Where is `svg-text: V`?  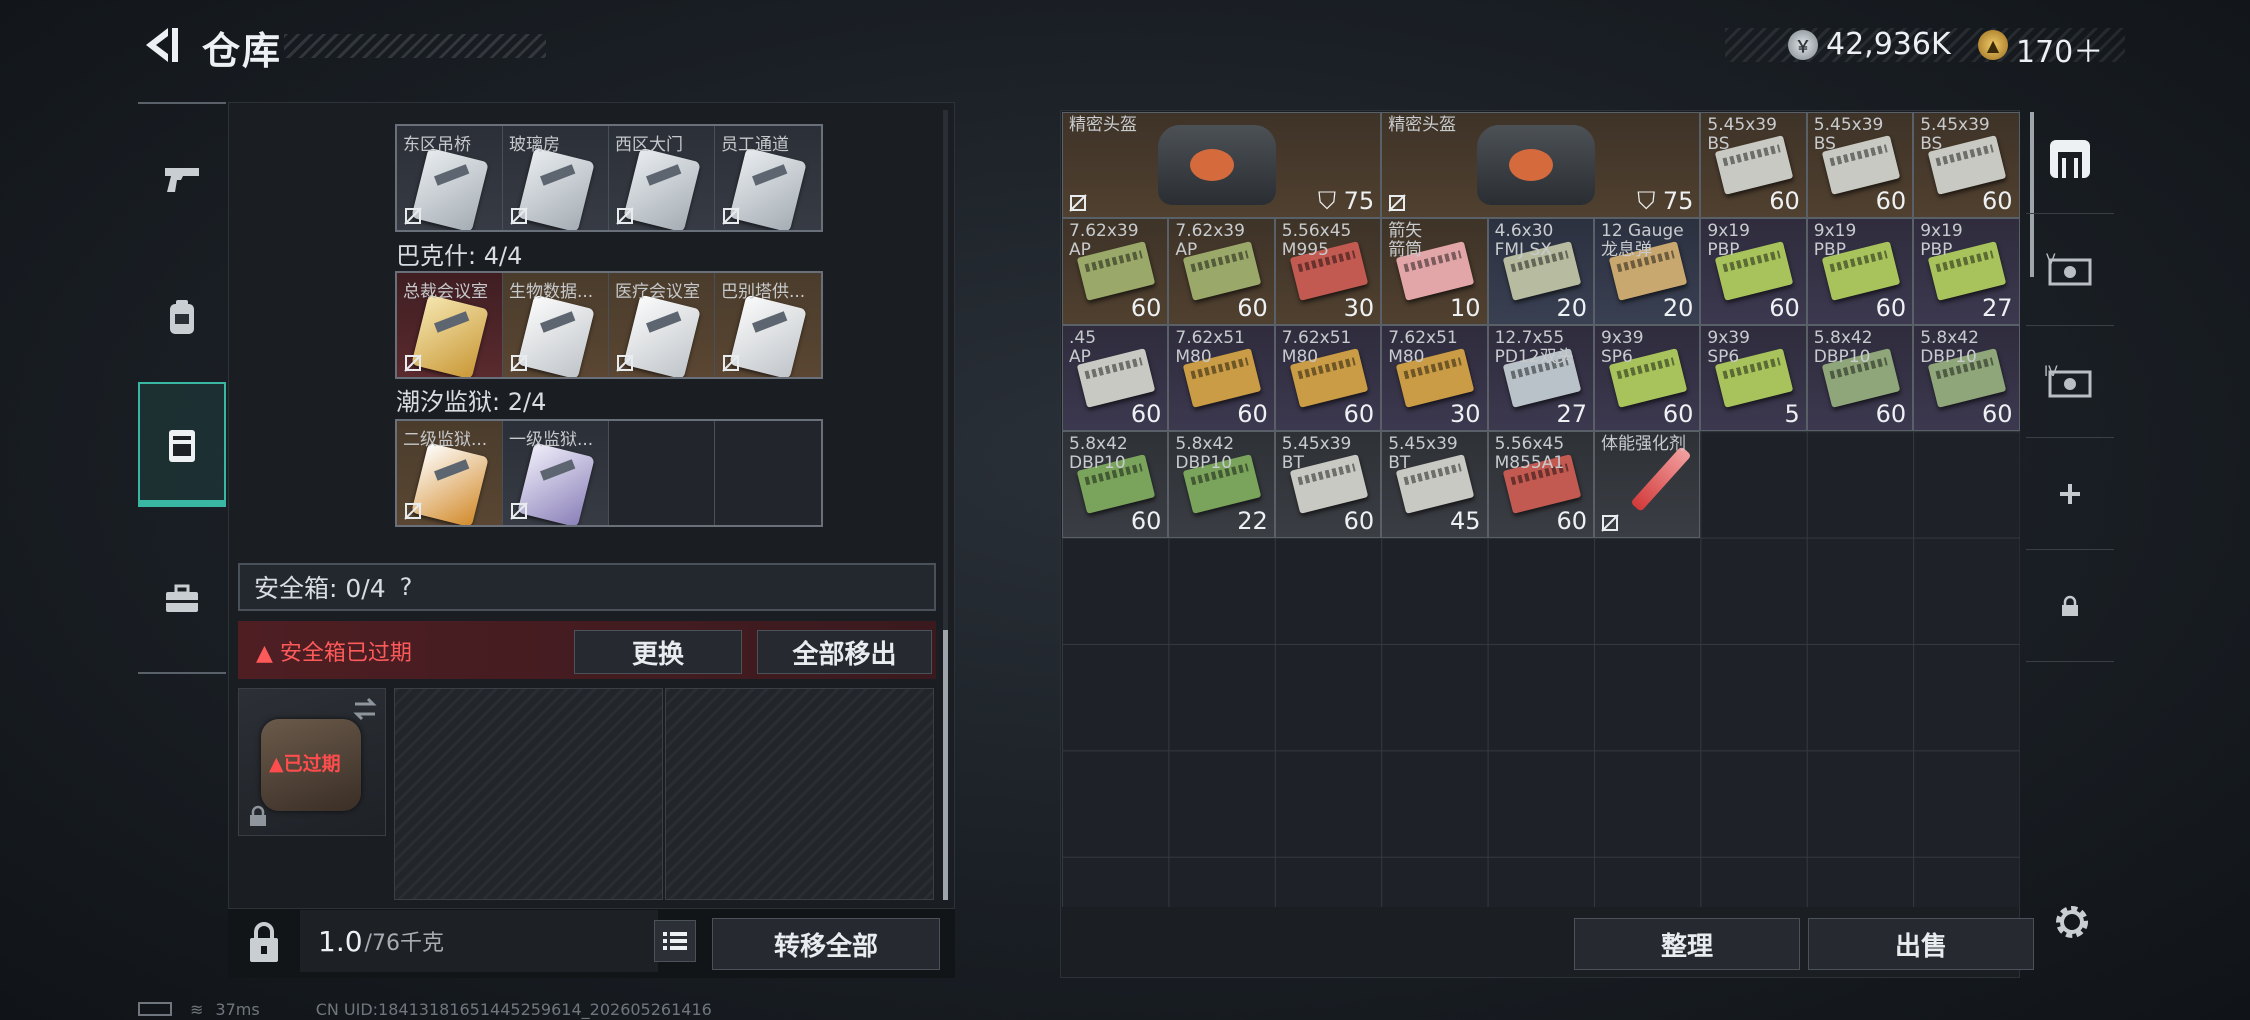
svg-text: V is located at coordinates (2051, 260).